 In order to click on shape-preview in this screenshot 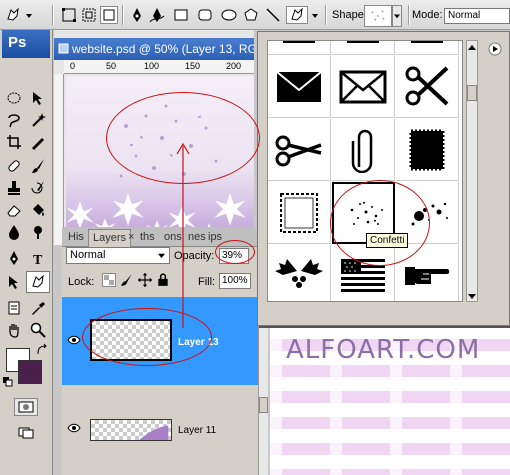, I will do `click(378, 16)`.